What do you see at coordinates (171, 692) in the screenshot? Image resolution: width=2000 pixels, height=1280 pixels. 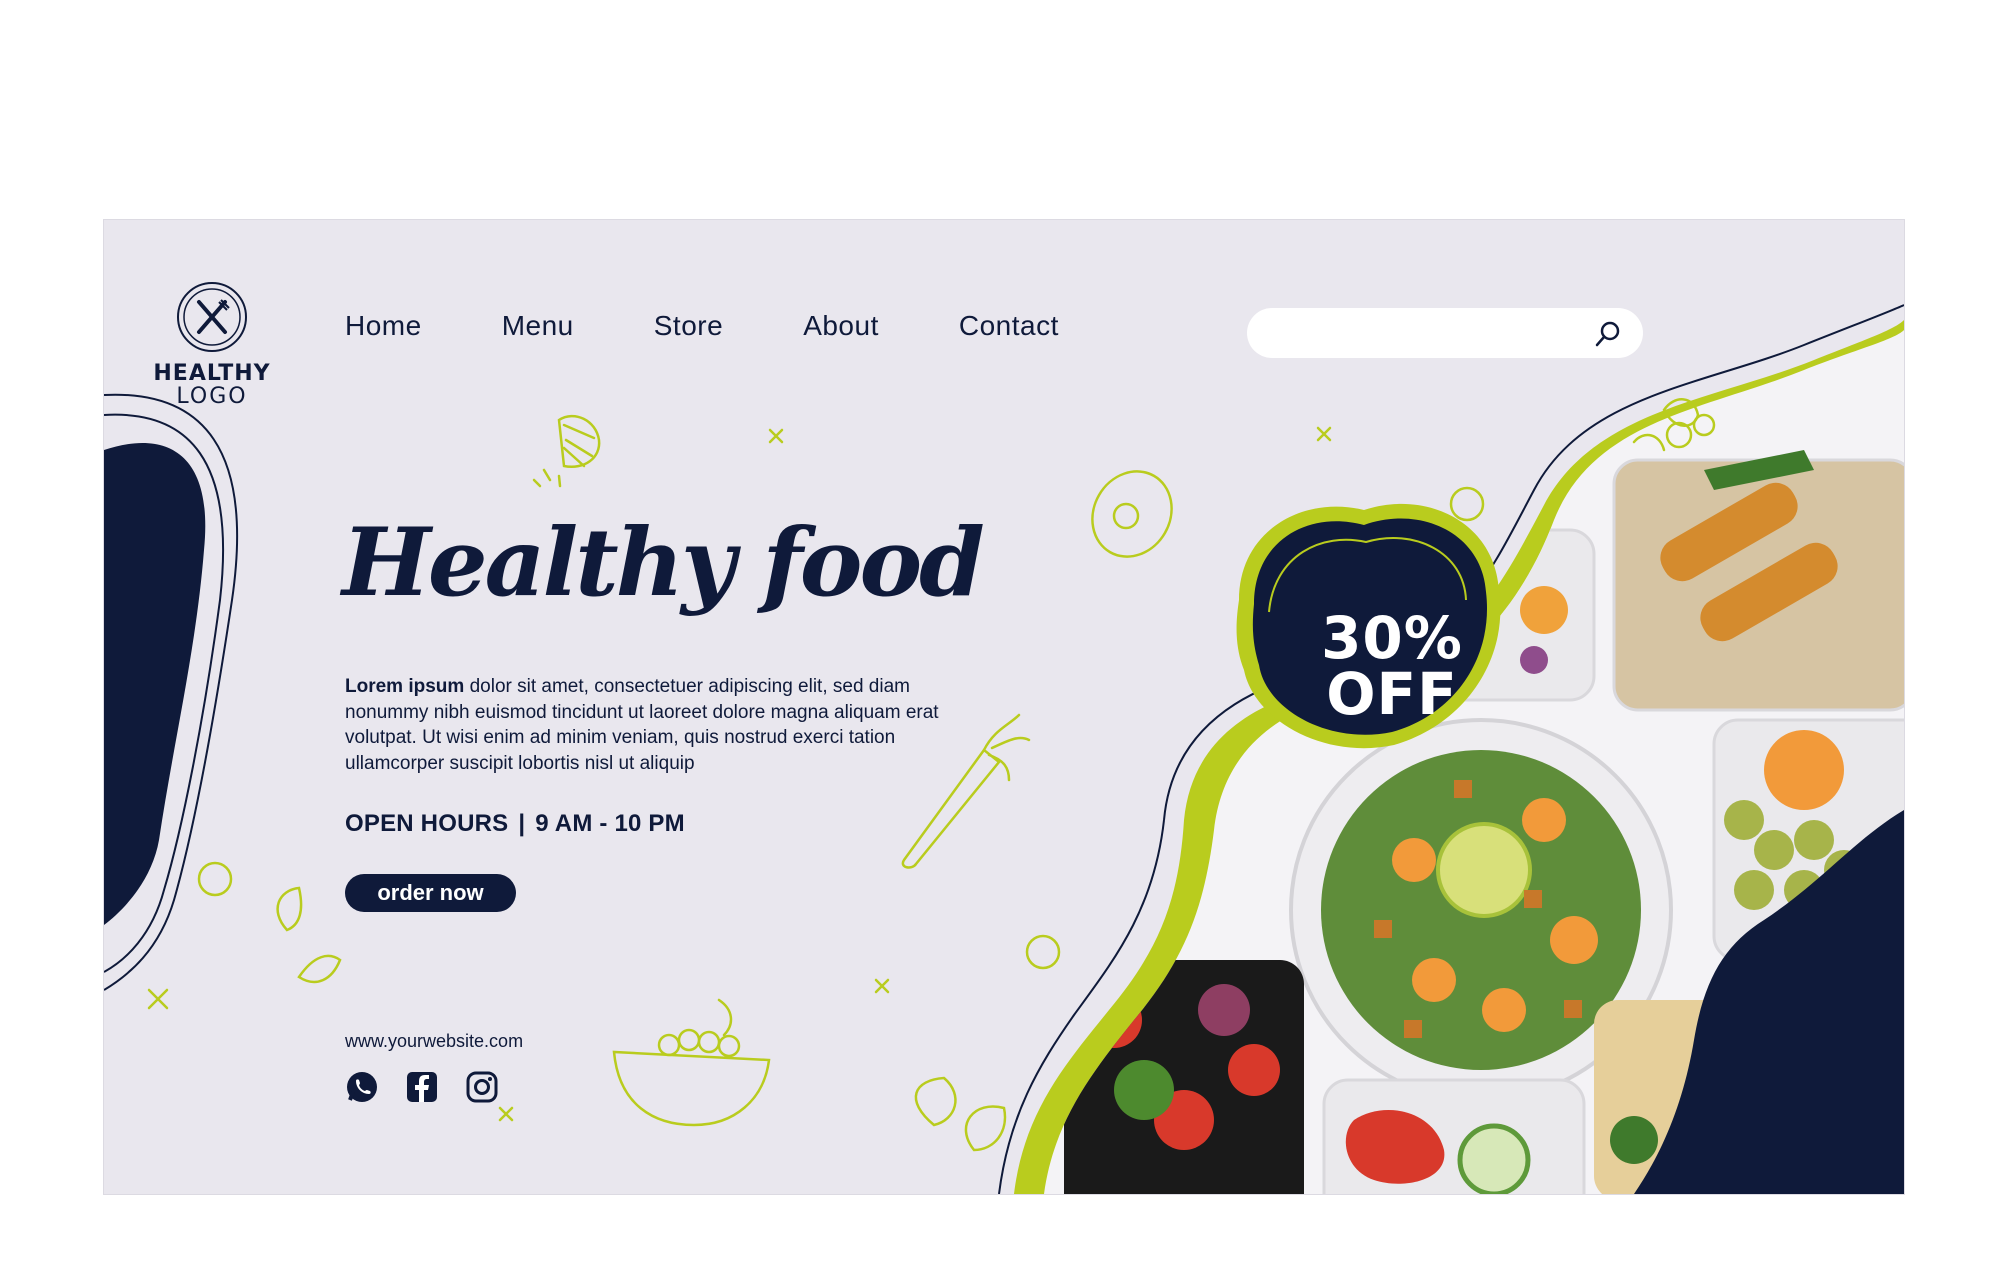 I see `left-blob` at bounding box center [171, 692].